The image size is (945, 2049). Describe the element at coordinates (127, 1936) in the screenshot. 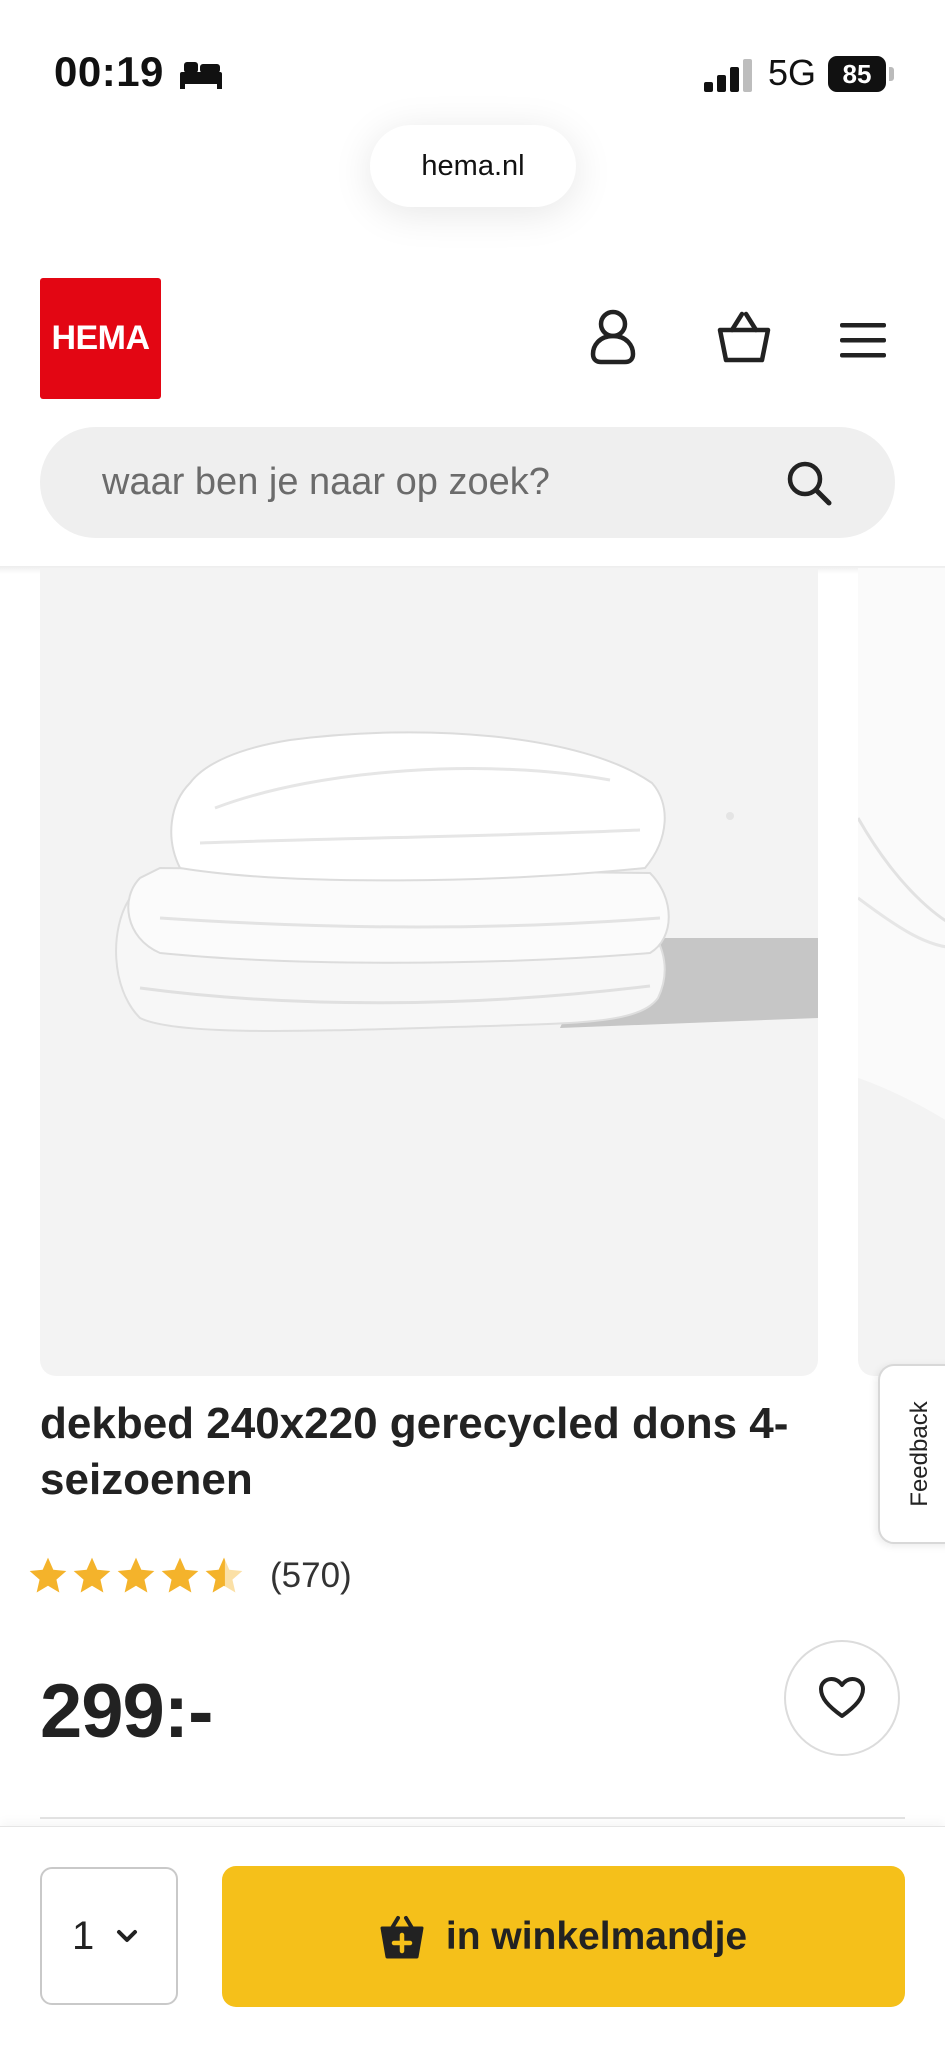

I see `chevron-down-icon` at that location.